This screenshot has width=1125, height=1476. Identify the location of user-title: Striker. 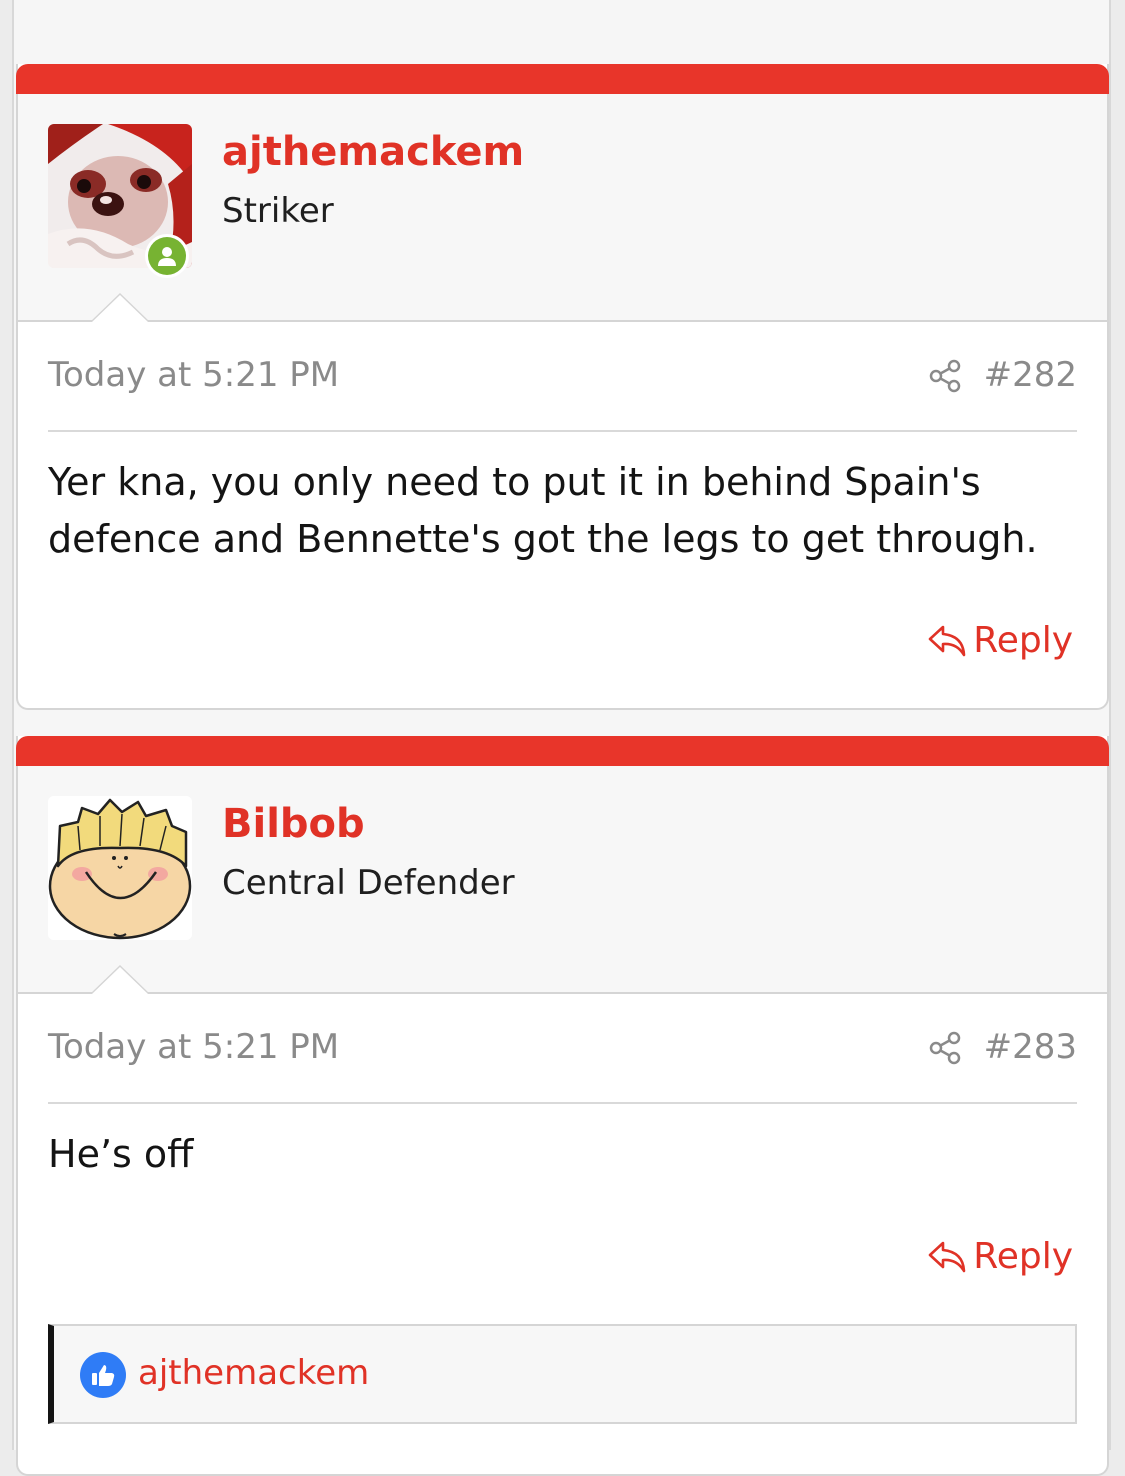
(278, 211).